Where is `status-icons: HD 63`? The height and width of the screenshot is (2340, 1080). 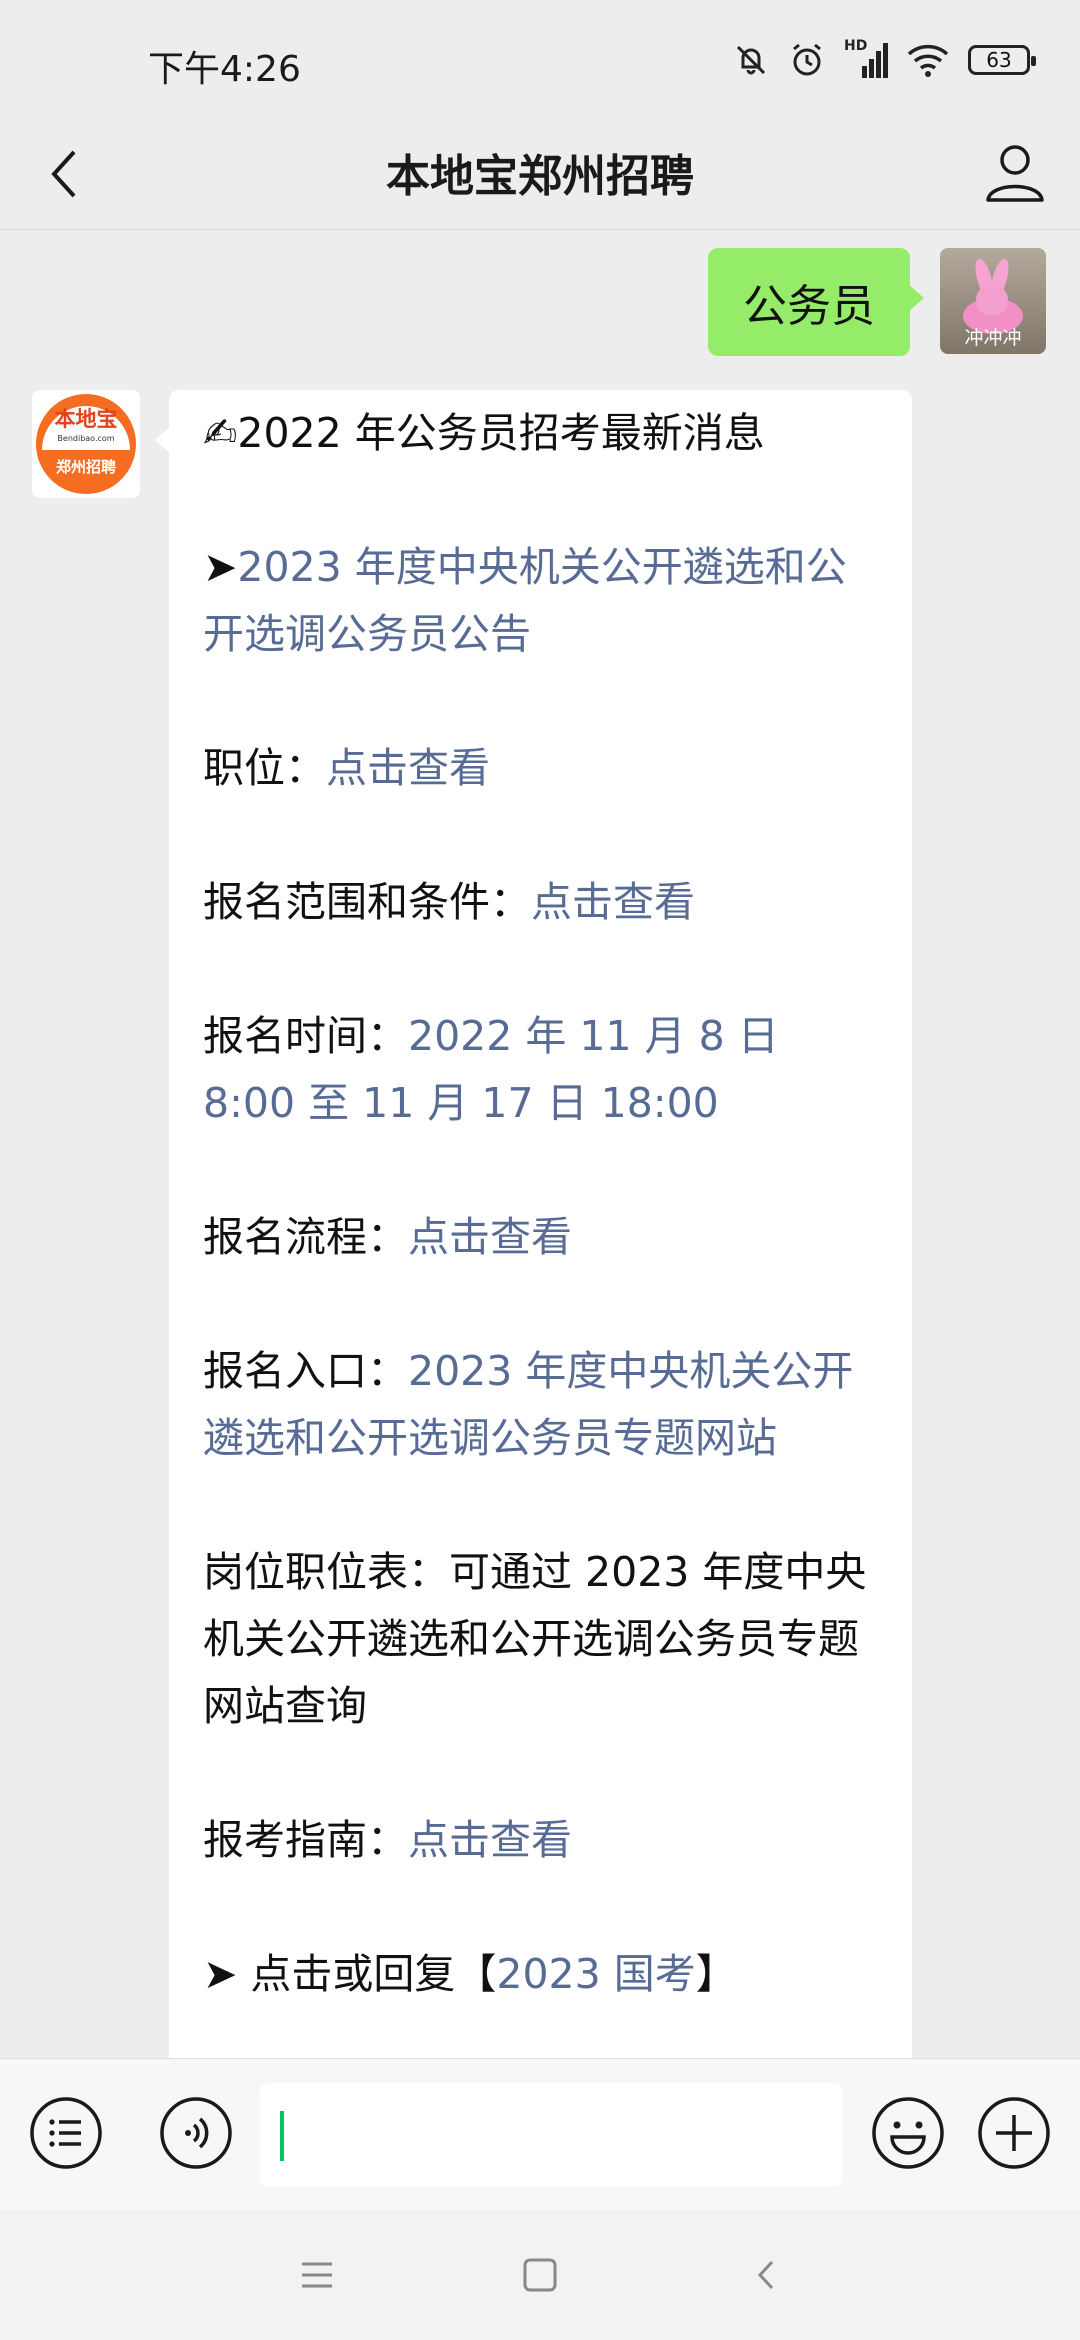
status-icons: HD 63 is located at coordinates (884, 60).